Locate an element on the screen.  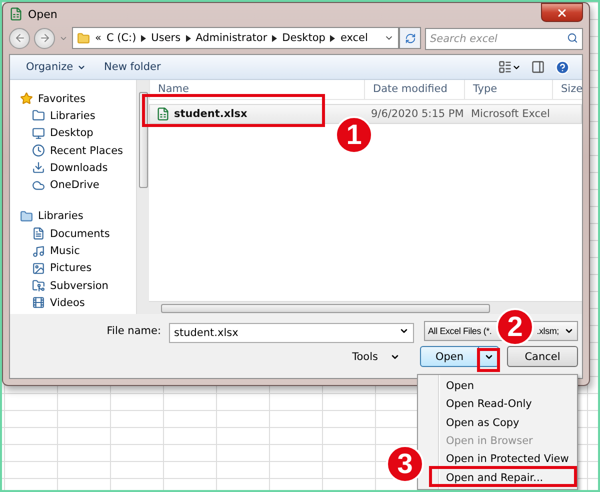
sidebar-item: Documents is located at coordinates (78, 233).